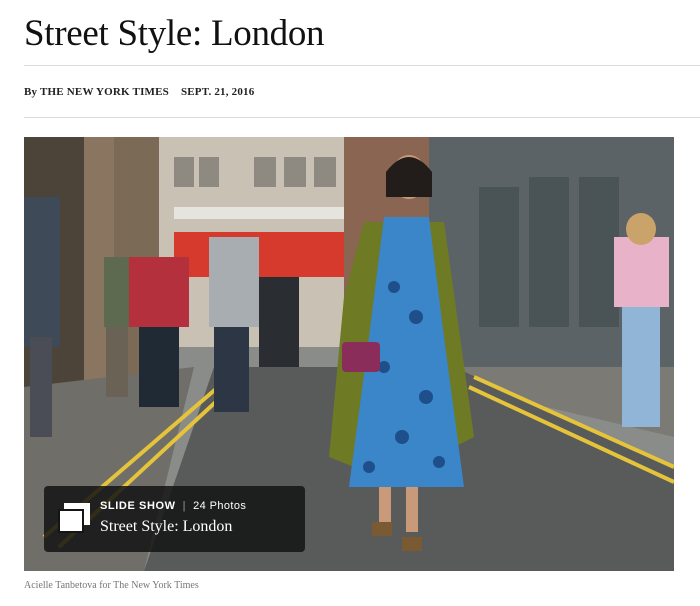 The image size is (700, 606). What do you see at coordinates (174, 33) in the screenshot?
I see `article-headline: Street Style: London` at bounding box center [174, 33].